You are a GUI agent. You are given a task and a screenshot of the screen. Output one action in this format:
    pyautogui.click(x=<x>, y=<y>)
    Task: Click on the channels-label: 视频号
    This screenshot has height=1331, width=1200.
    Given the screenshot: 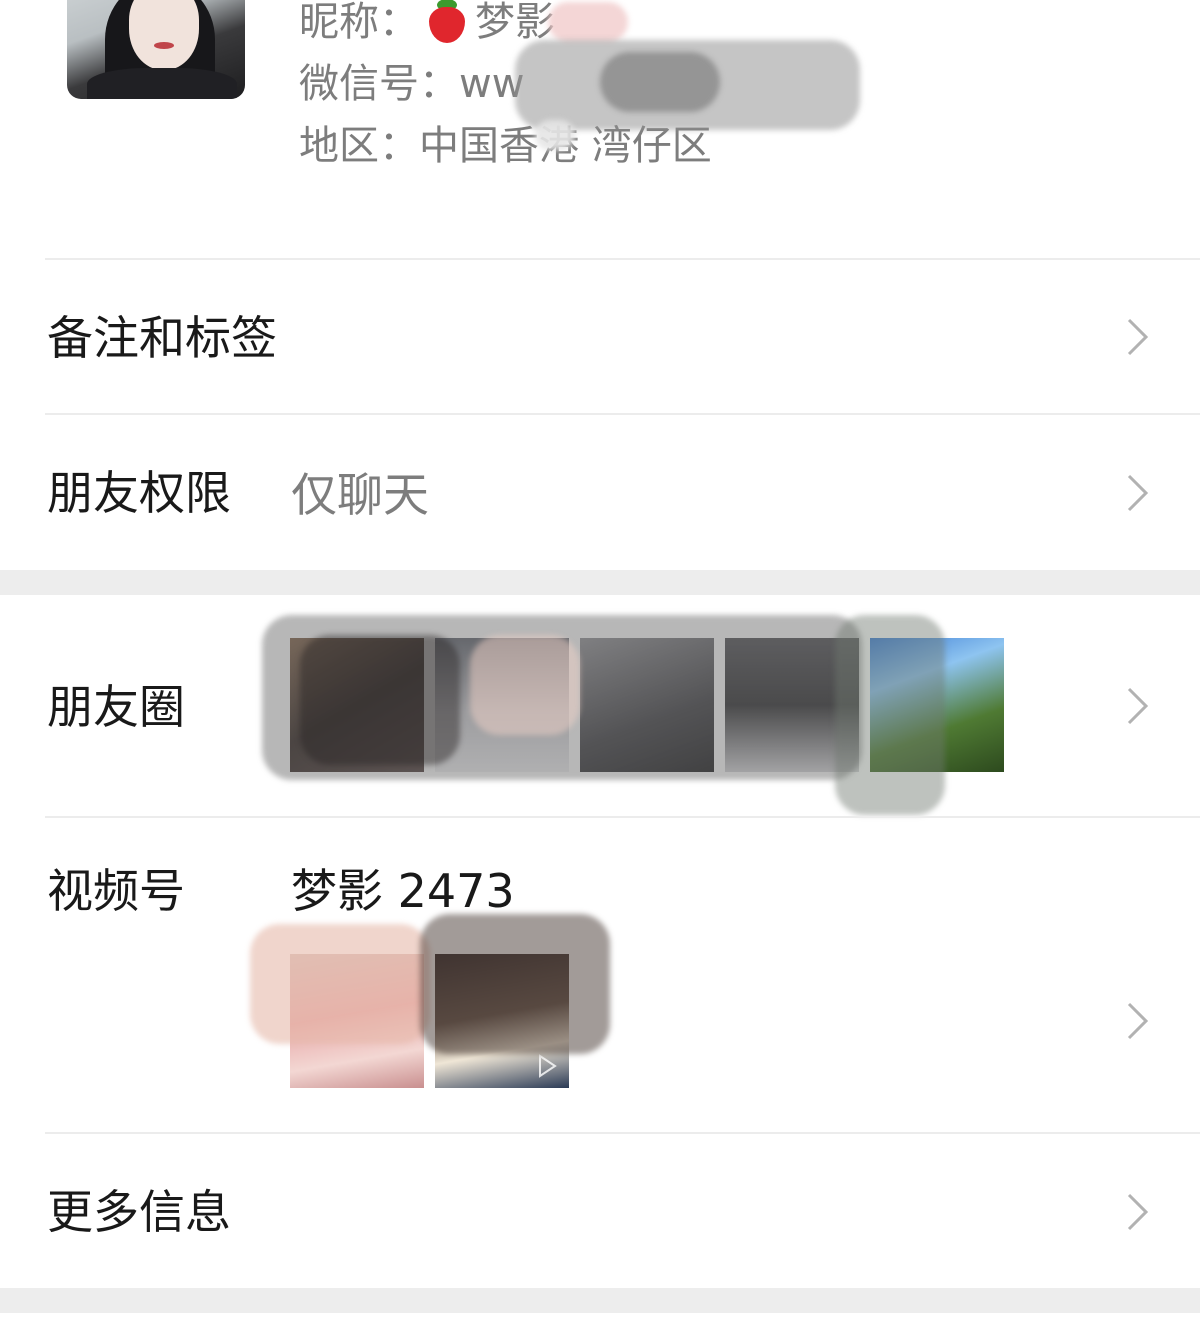 What is the action you would take?
    pyautogui.click(x=116, y=891)
    